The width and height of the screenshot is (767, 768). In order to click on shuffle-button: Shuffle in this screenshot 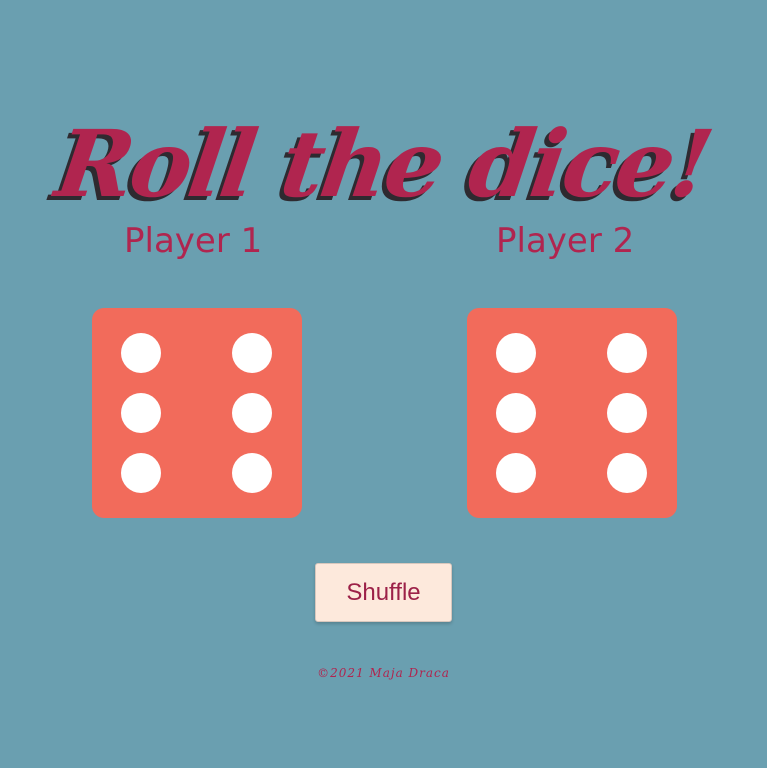, I will do `click(383, 592)`.